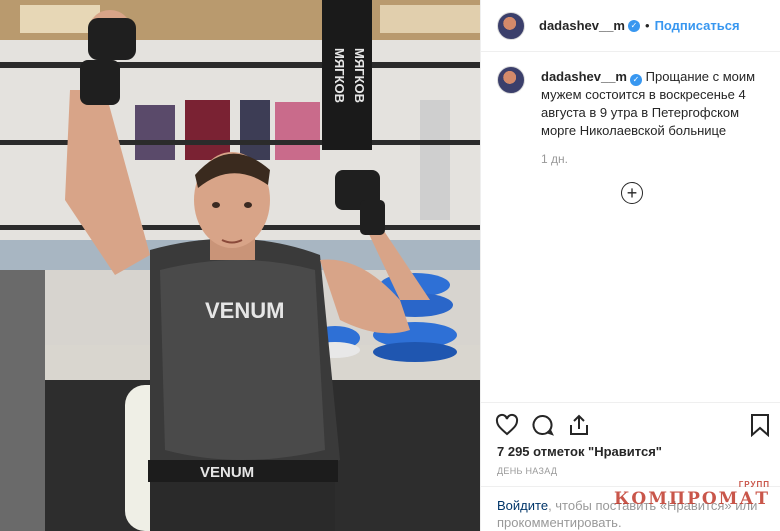  I want to click on bookmark-icon, so click(760, 425).